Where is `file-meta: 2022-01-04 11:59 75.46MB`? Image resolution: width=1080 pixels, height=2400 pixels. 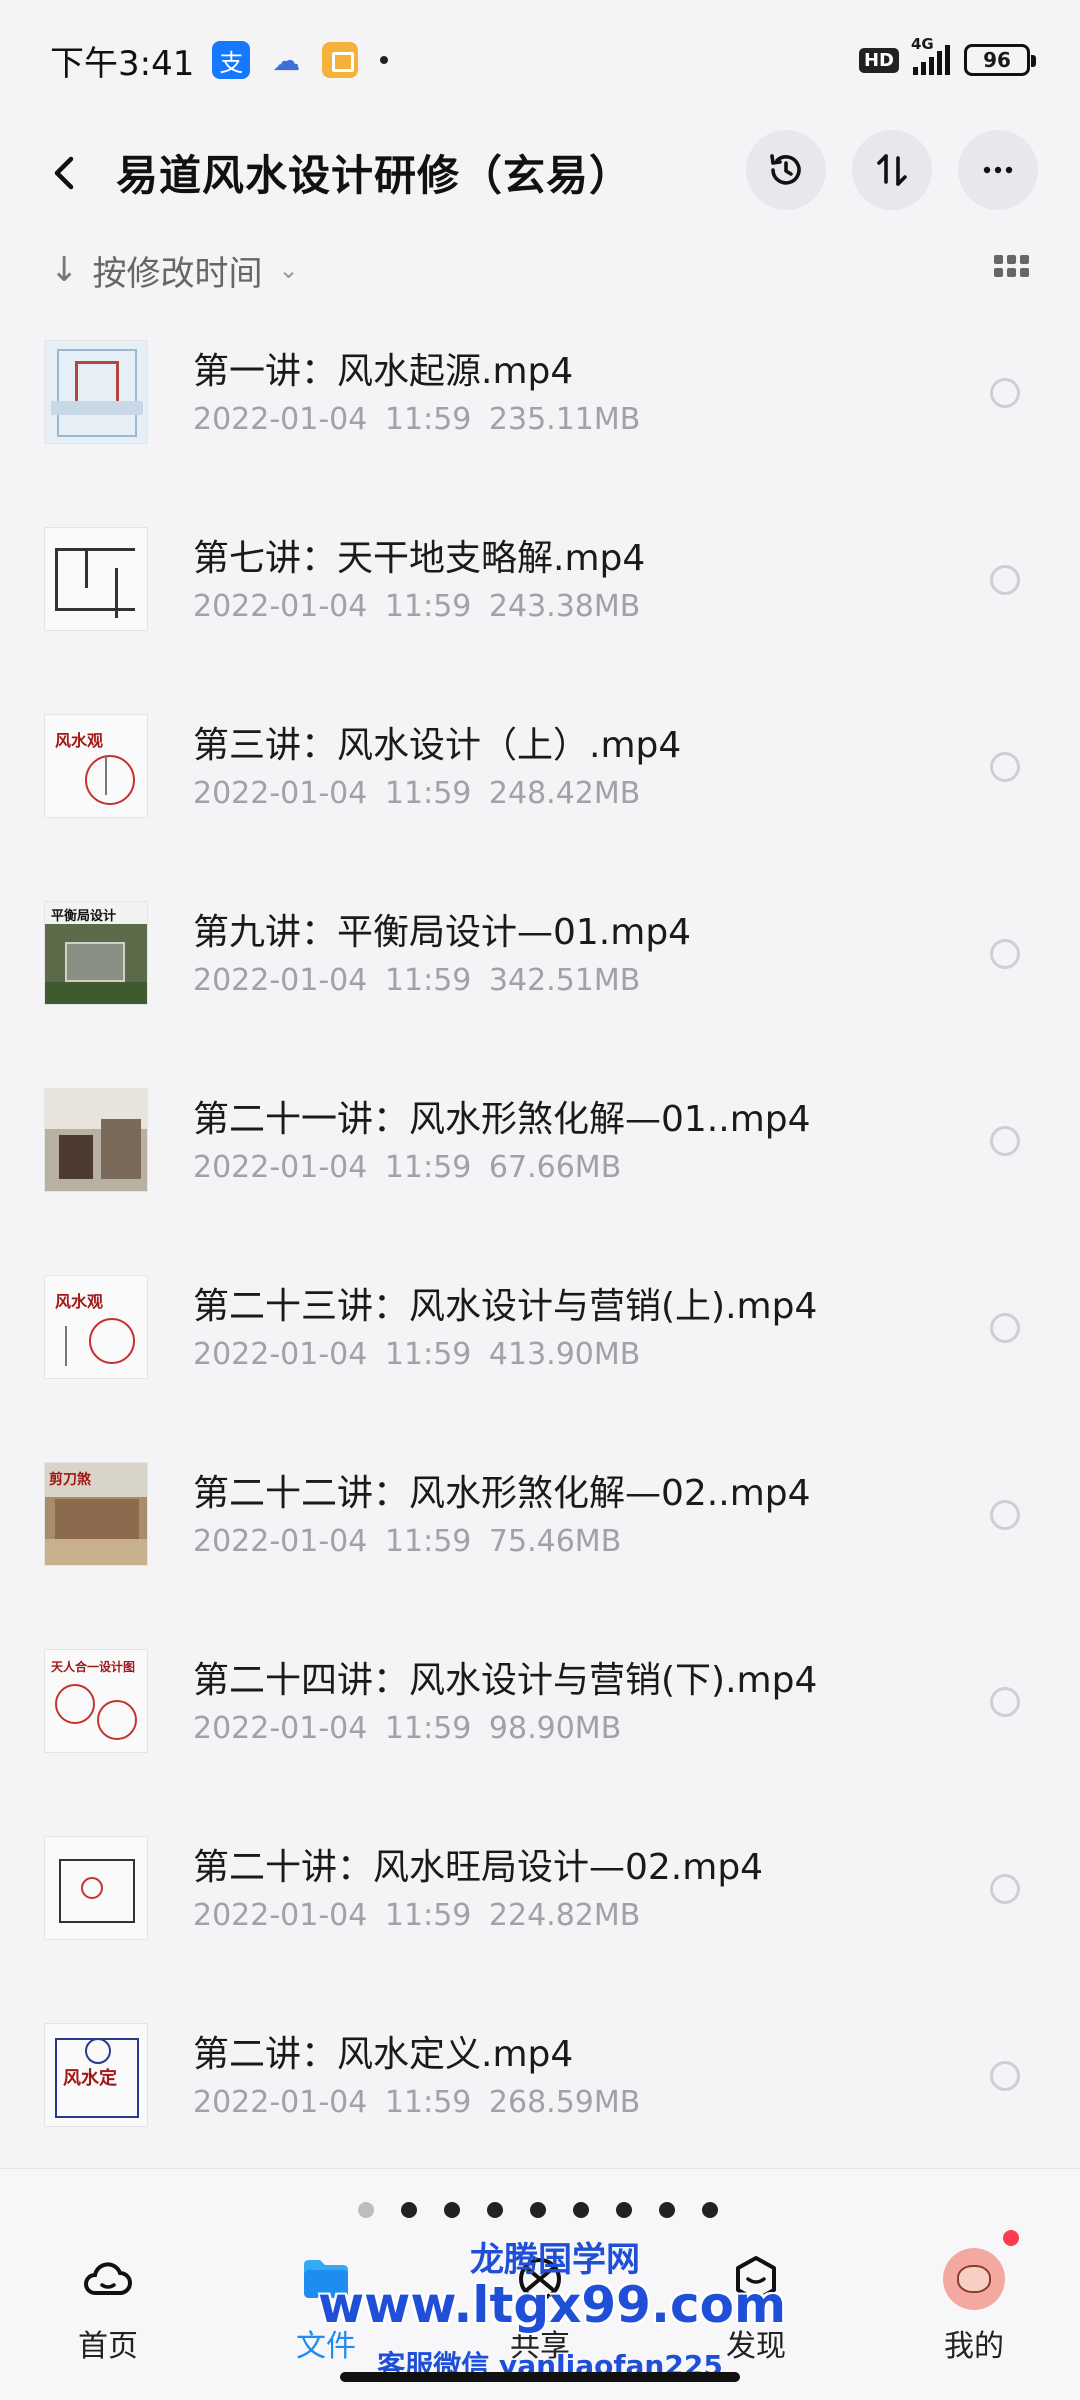
file-meta: 2022-01-04 11:59 75.46MB is located at coordinates (407, 1541).